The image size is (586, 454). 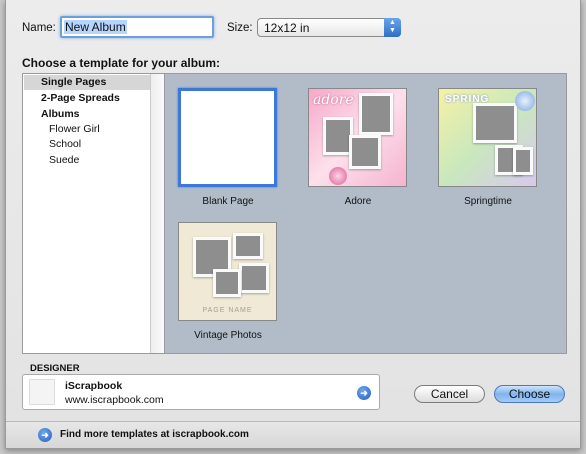 What do you see at coordinates (65, 144) in the screenshot?
I see `category-label: School` at bounding box center [65, 144].